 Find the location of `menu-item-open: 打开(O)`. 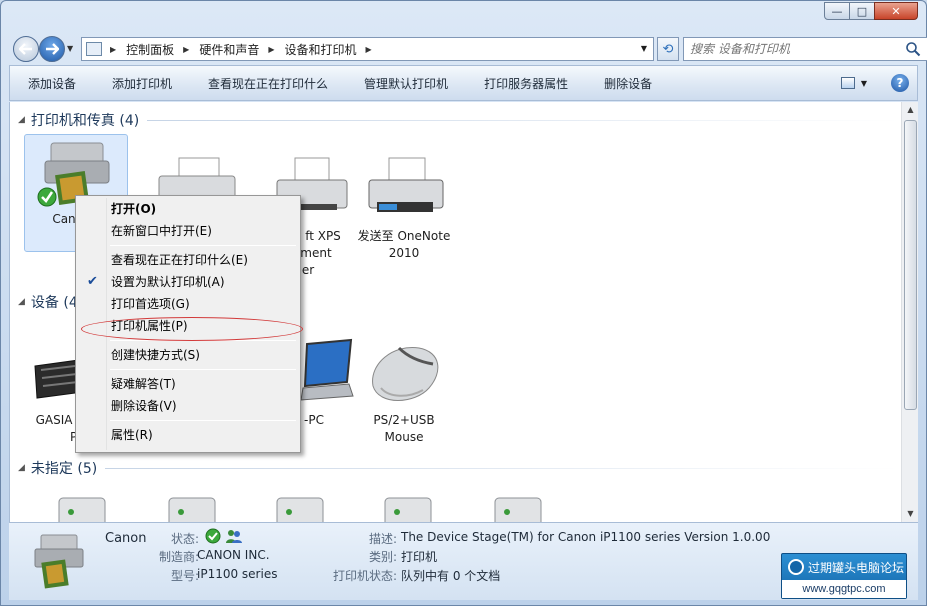

menu-item-open: 打开(O) is located at coordinates (188, 209).